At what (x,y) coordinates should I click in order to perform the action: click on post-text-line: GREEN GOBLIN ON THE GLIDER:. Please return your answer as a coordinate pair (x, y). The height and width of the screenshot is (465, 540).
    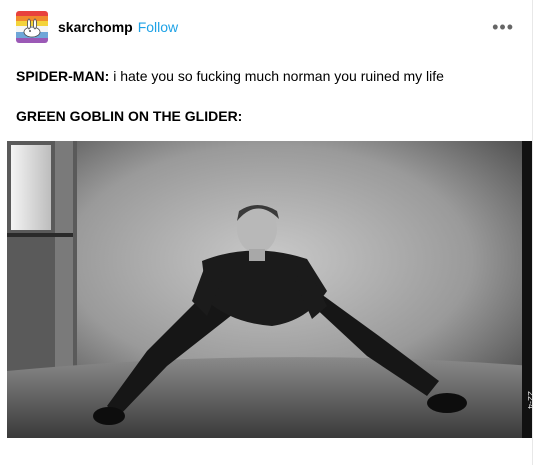
    Looking at the image, I should click on (129, 116).